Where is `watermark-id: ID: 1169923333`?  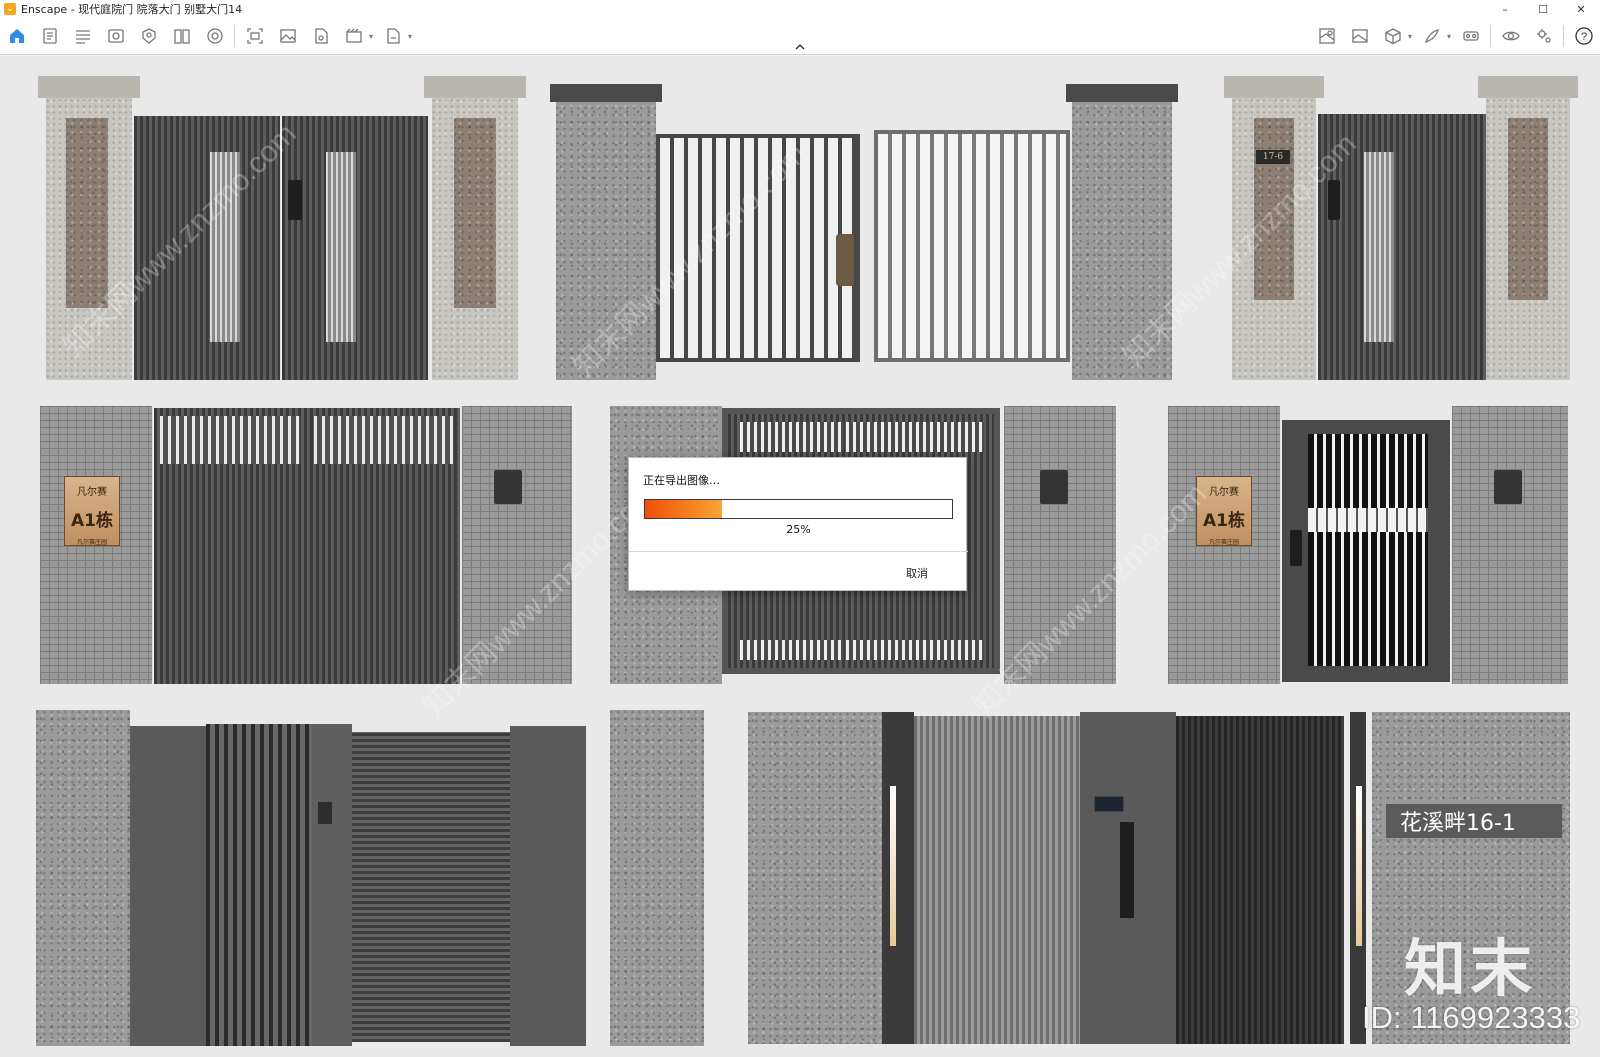 watermark-id: ID: 1169923333 is located at coordinates (1471, 1017).